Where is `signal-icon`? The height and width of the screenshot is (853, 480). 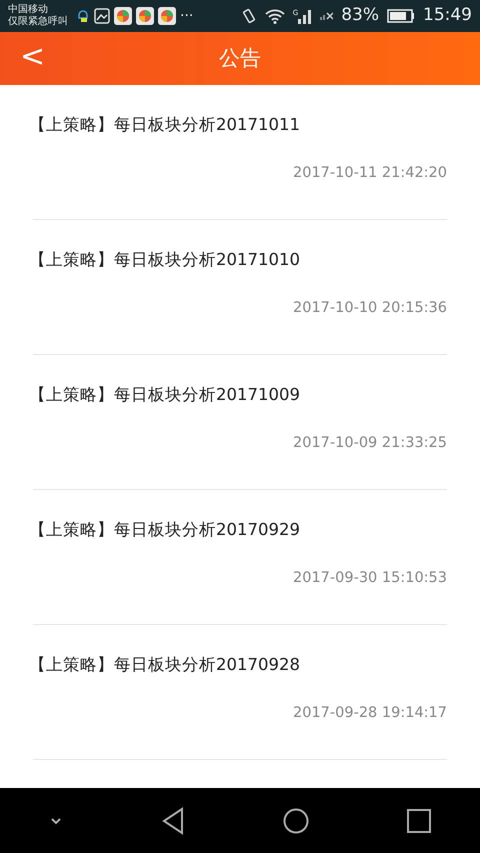 signal-icon is located at coordinates (305, 16).